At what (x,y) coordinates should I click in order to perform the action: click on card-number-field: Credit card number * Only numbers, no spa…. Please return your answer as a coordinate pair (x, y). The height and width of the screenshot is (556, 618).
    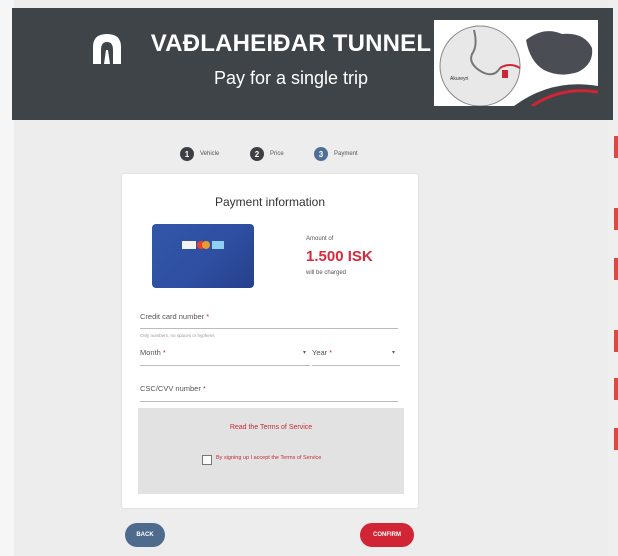
    Looking at the image, I should click on (269, 325).